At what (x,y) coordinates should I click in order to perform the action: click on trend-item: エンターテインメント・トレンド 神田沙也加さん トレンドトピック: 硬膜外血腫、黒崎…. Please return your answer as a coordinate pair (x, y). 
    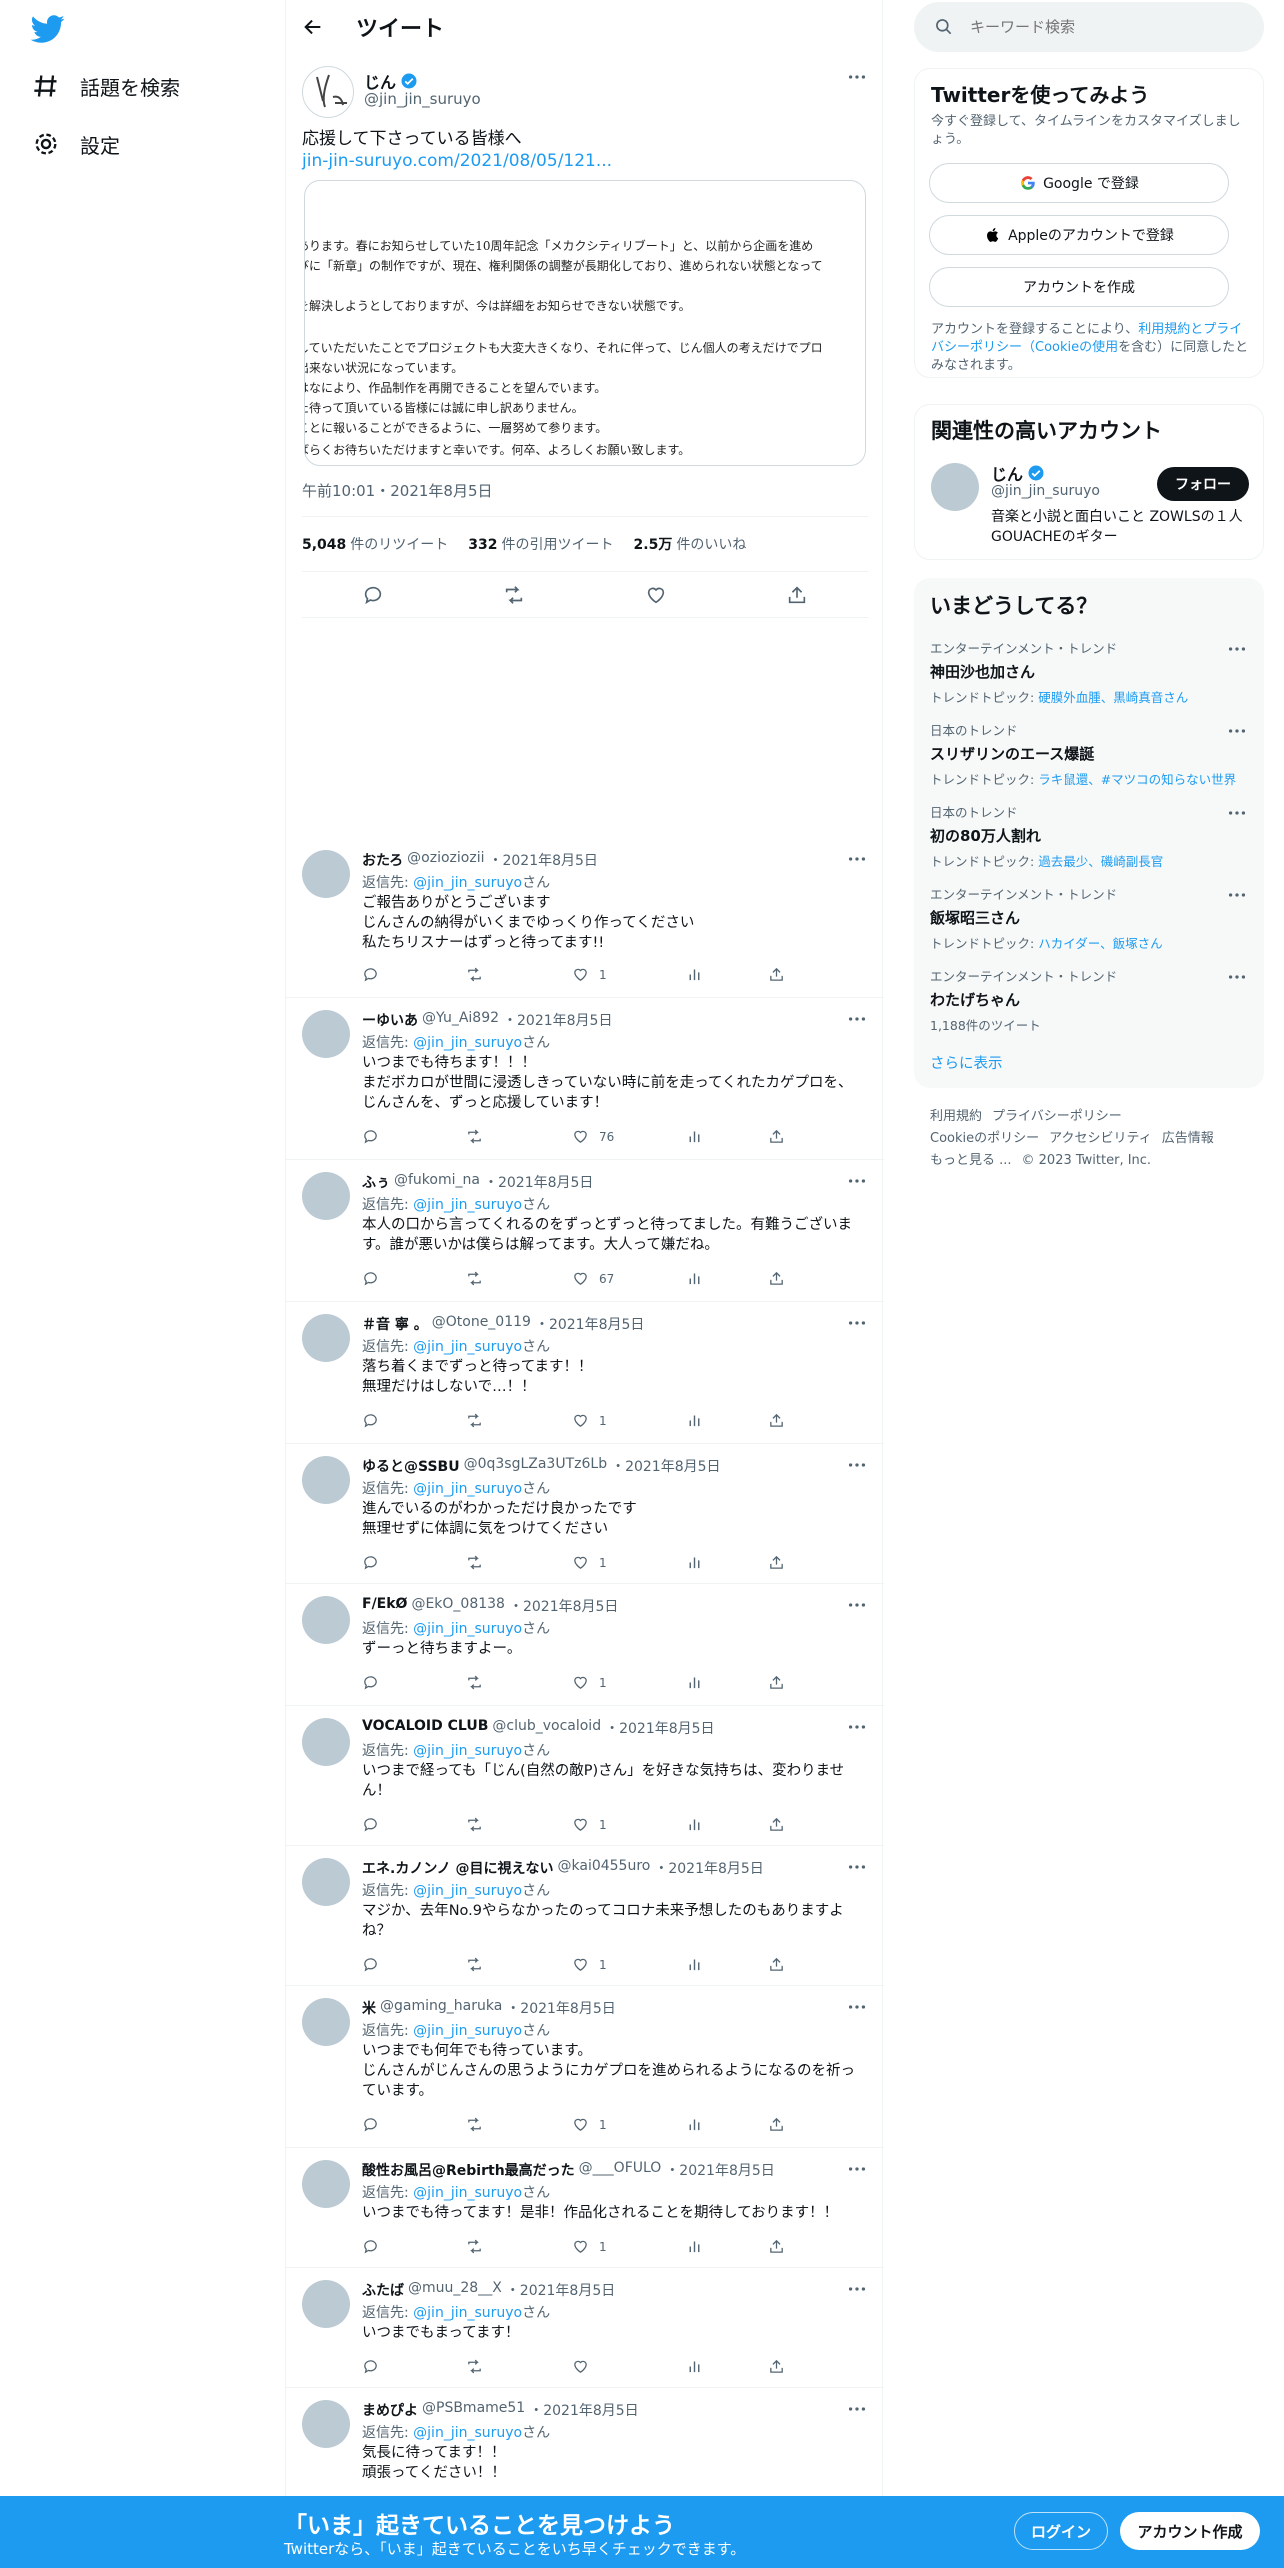
    Looking at the image, I should click on (1089, 672).